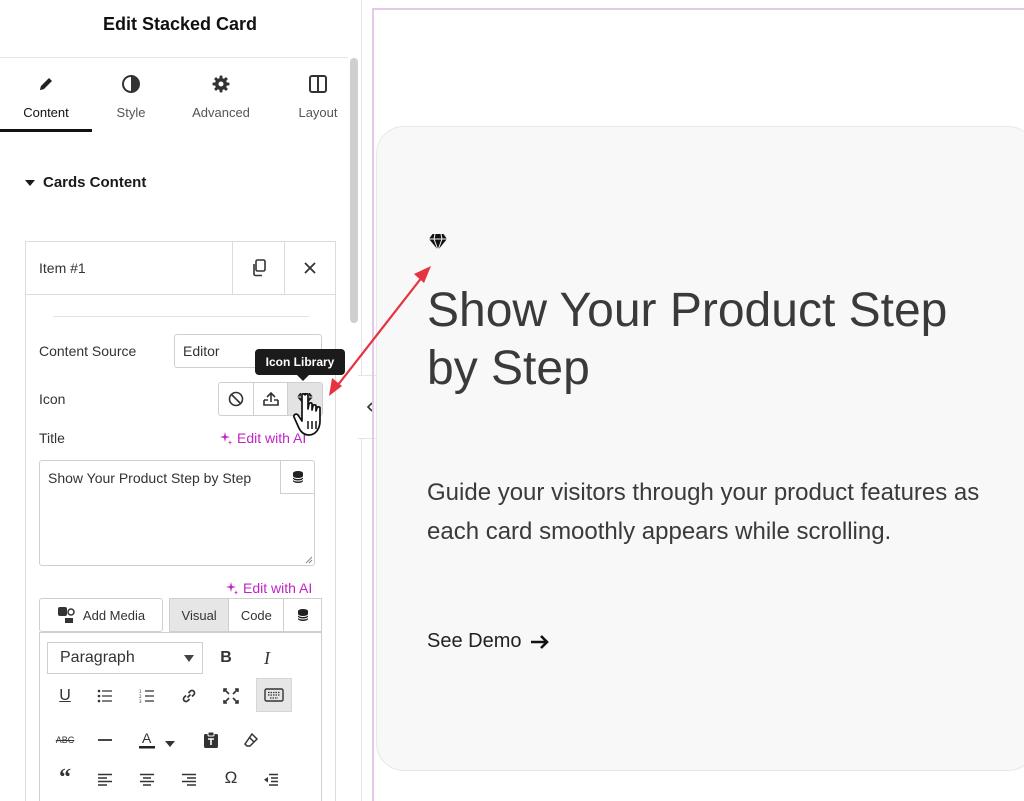 Image resolution: width=1024 pixels, height=801 pixels. What do you see at coordinates (189, 658) in the screenshot?
I see `chevron-down-icon` at bounding box center [189, 658].